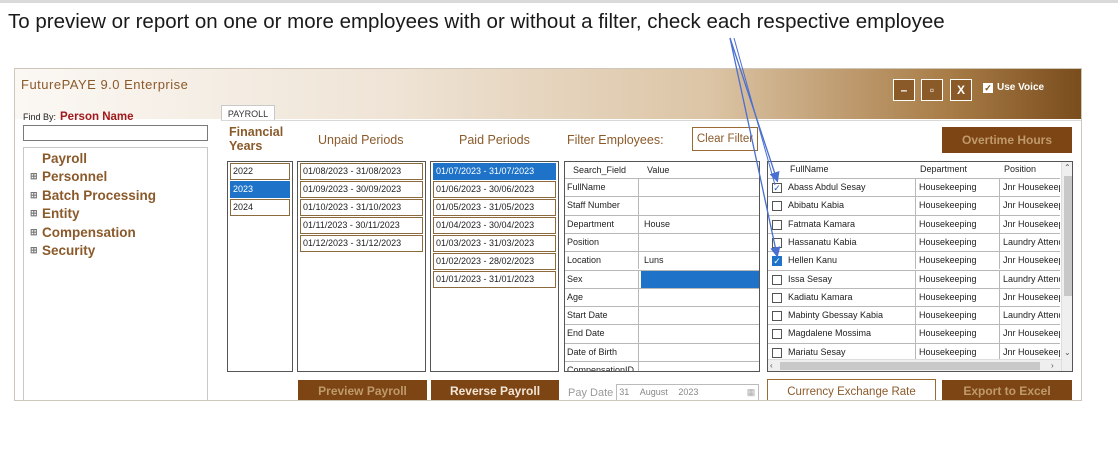  Describe the element at coordinates (662, 351) in the screenshot. I see `table-row: Date of Birth` at that location.